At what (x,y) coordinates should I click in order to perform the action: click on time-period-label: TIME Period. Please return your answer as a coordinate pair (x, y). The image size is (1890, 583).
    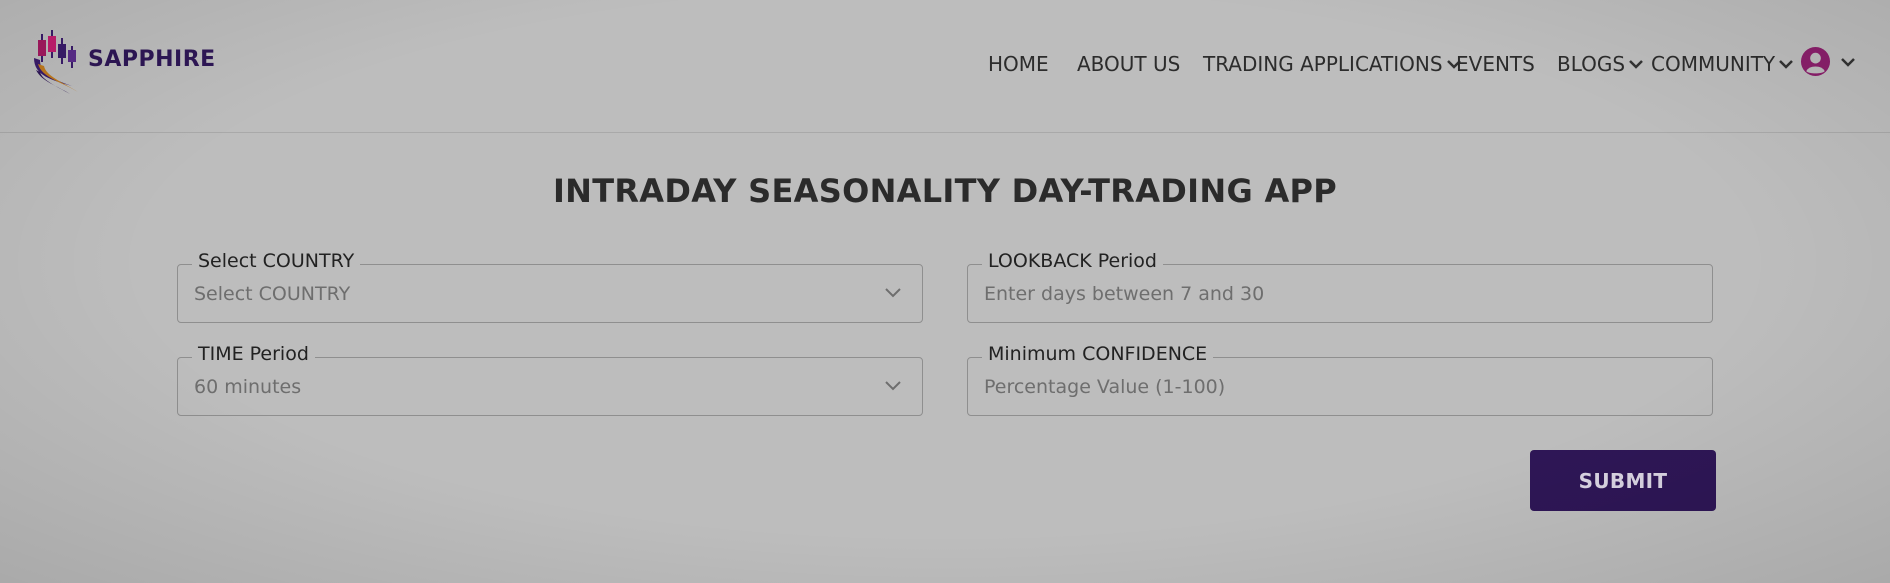
    Looking at the image, I should click on (253, 354).